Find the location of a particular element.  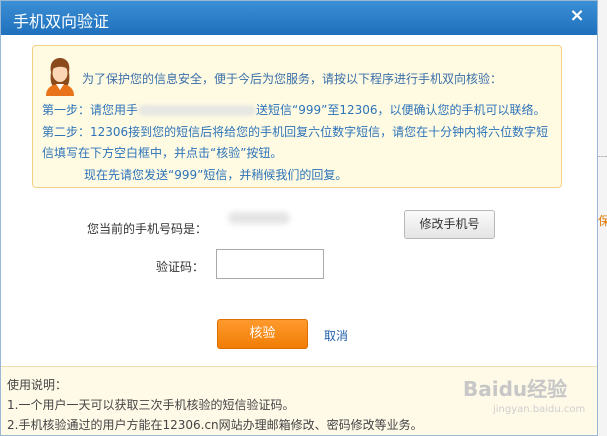

usage-rule-1: 1.一个用户一天可以获取三次手机核验的短信验证码。 is located at coordinates (151, 405).